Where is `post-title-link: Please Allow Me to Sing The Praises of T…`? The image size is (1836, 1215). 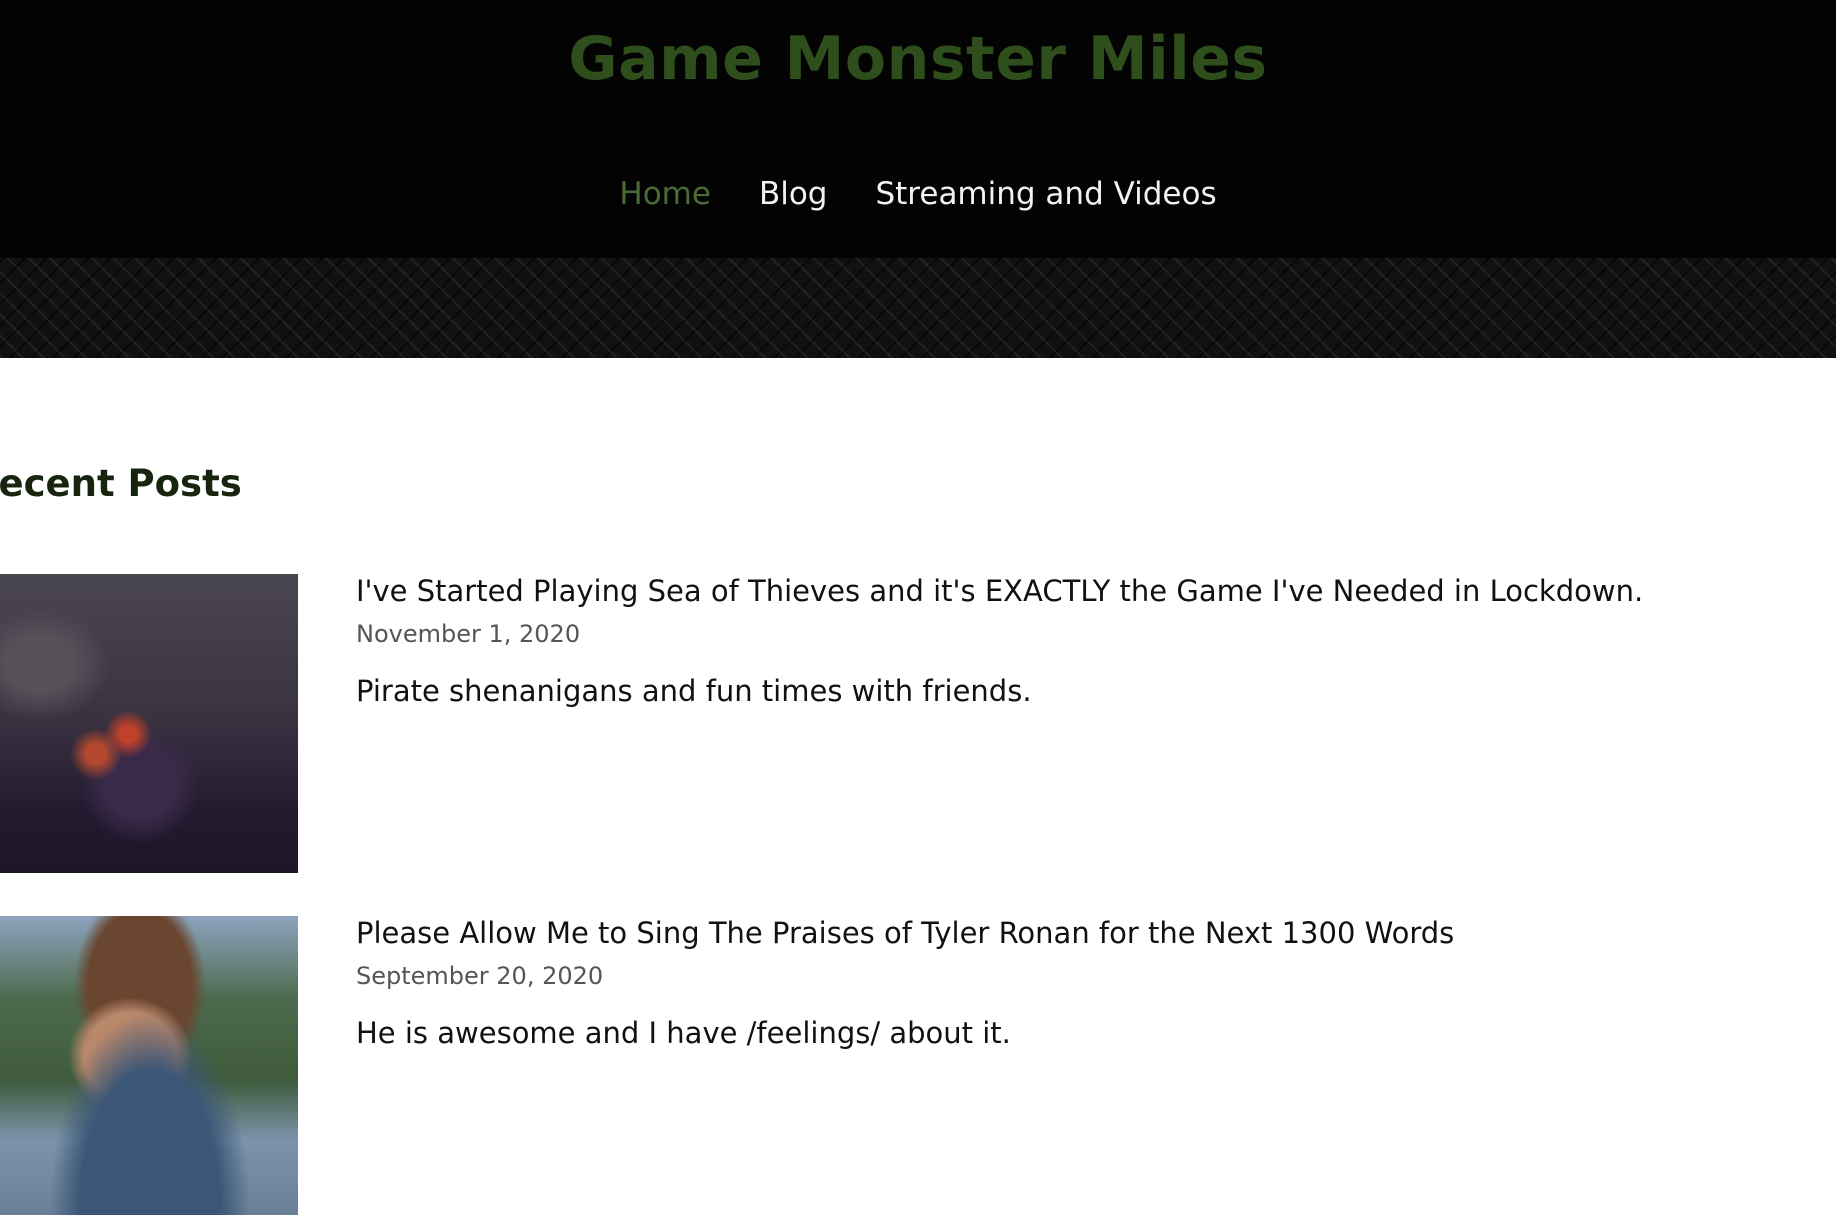 post-title-link: Please Allow Me to Sing The Praises of T… is located at coordinates (905, 933).